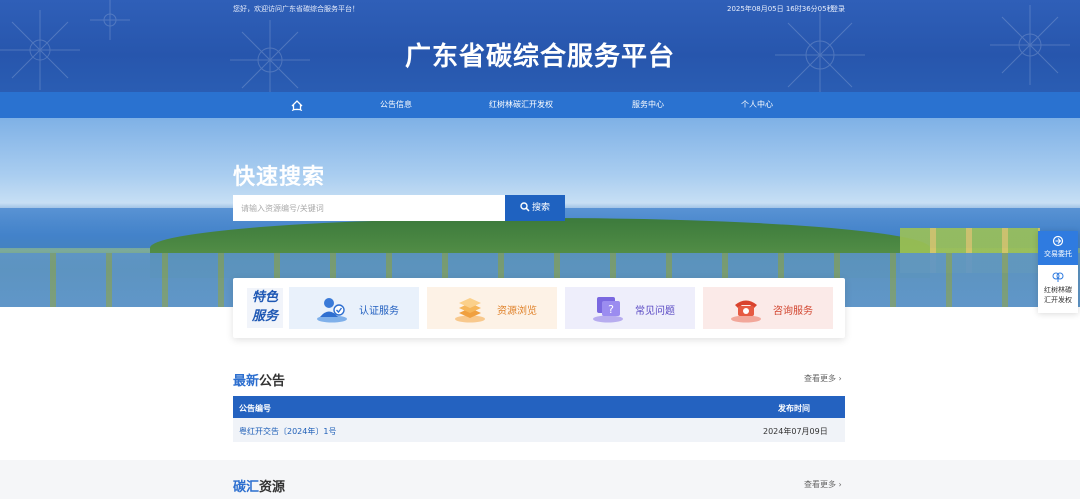 This screenshot has height=499, width=1080. Describe the element at coordinates (369, 208) in the screenshot. I see `search-input` at that location.